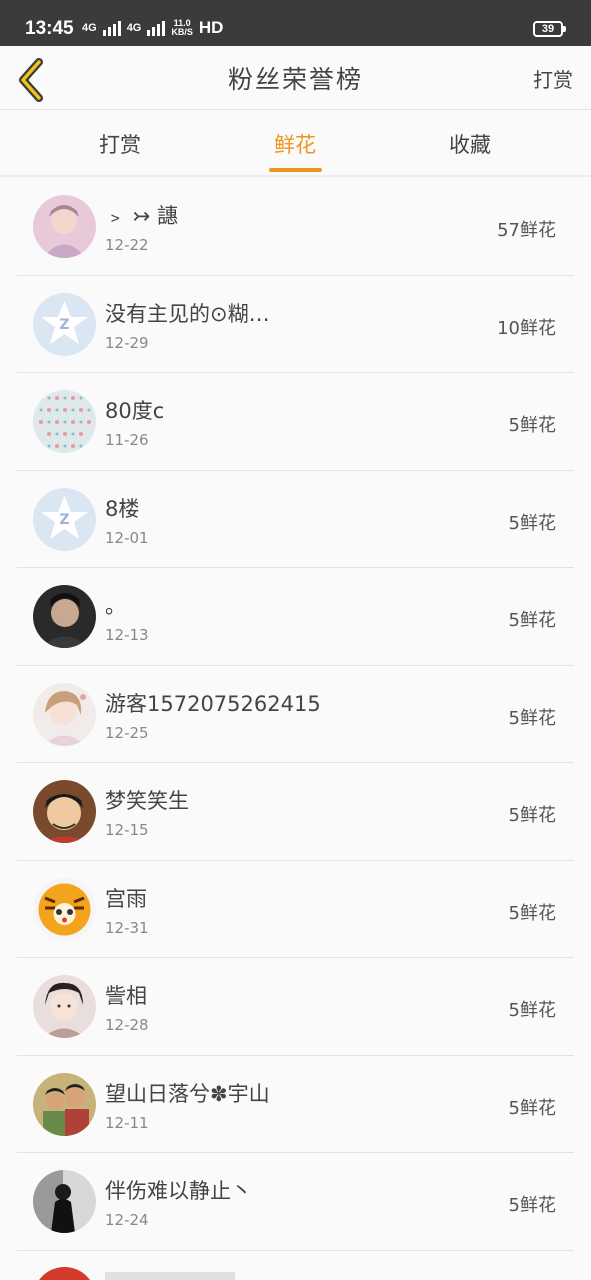 This screenshot has height=1280, width=591. I want to click on active-tab-indicator, so click(295, 170).